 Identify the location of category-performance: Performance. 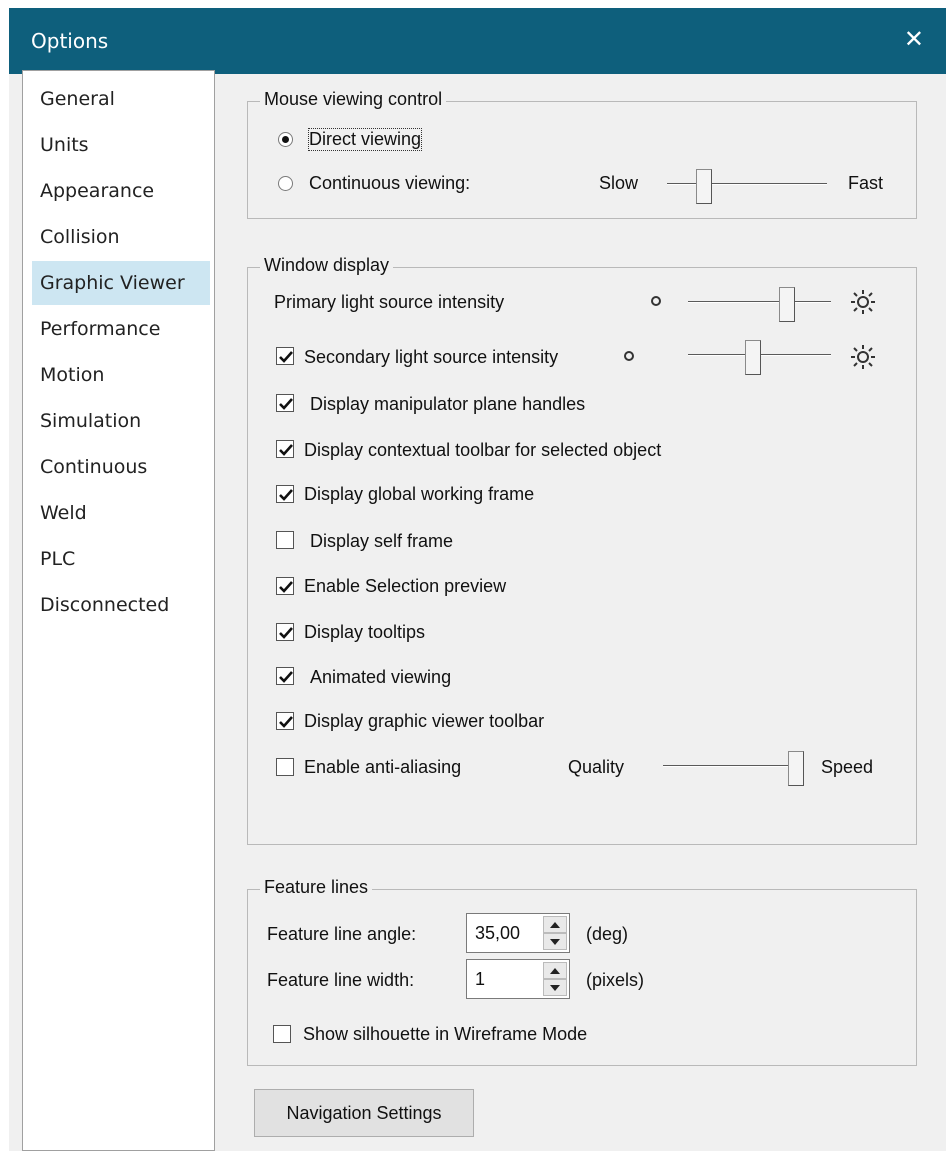
(121, 329).